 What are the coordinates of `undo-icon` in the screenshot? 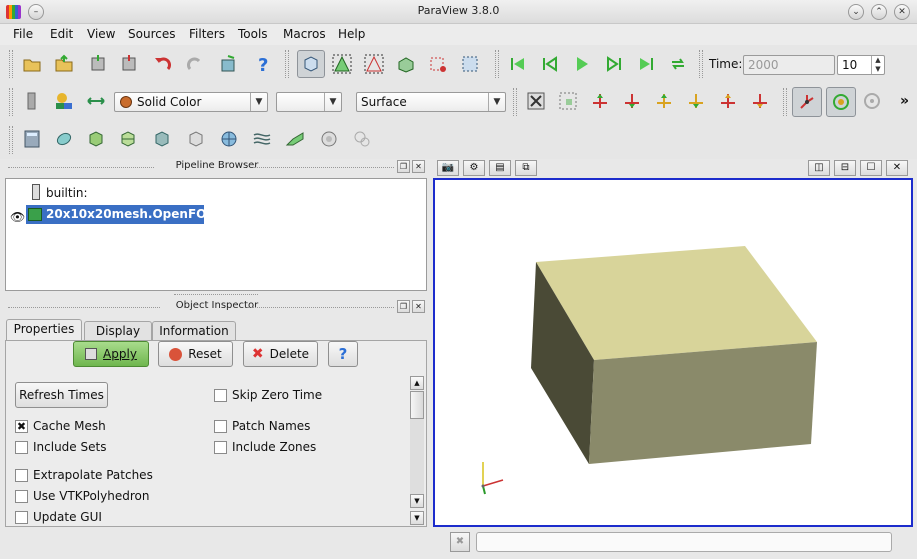 It's located at (163, 64).